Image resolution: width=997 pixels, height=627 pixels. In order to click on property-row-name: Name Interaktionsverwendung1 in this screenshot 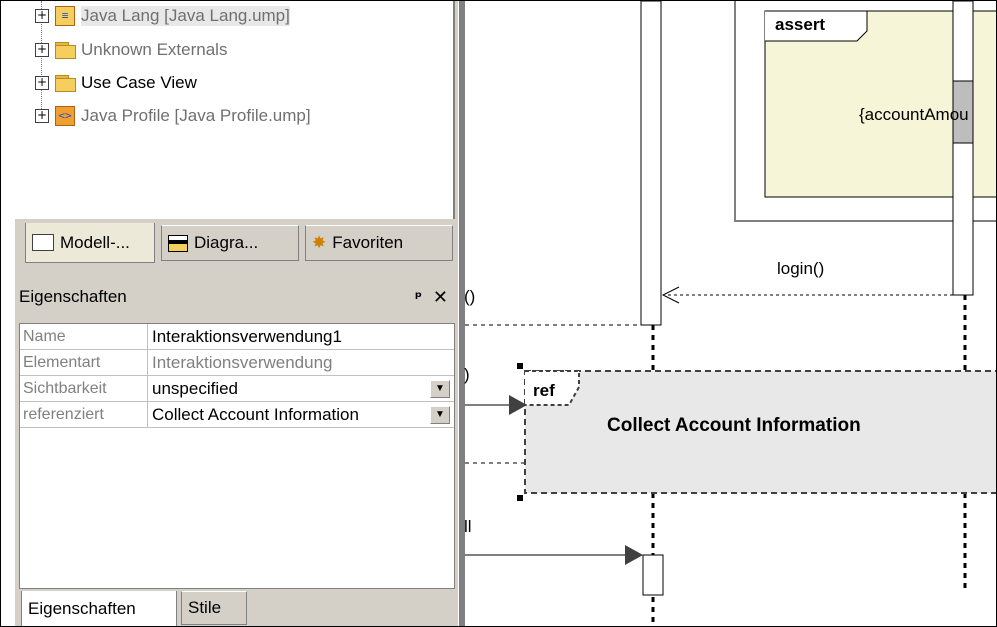, I will do `click(237, 337)`.